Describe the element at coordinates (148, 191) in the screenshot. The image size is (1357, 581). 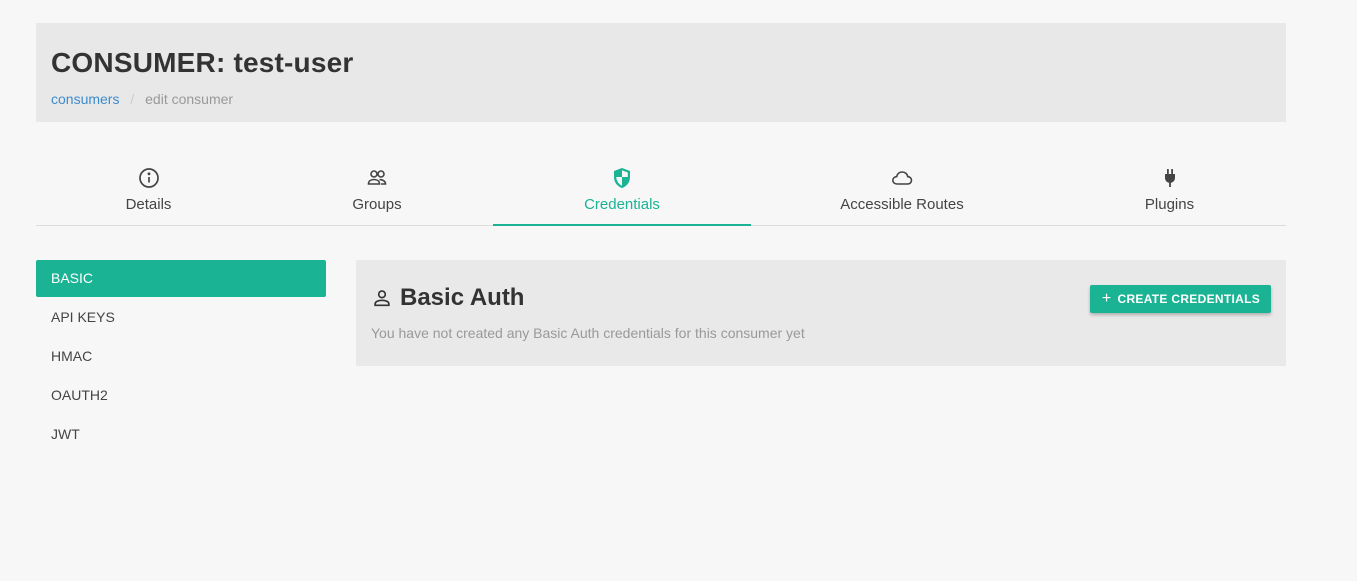
I see `tab-details: Details` at that location.